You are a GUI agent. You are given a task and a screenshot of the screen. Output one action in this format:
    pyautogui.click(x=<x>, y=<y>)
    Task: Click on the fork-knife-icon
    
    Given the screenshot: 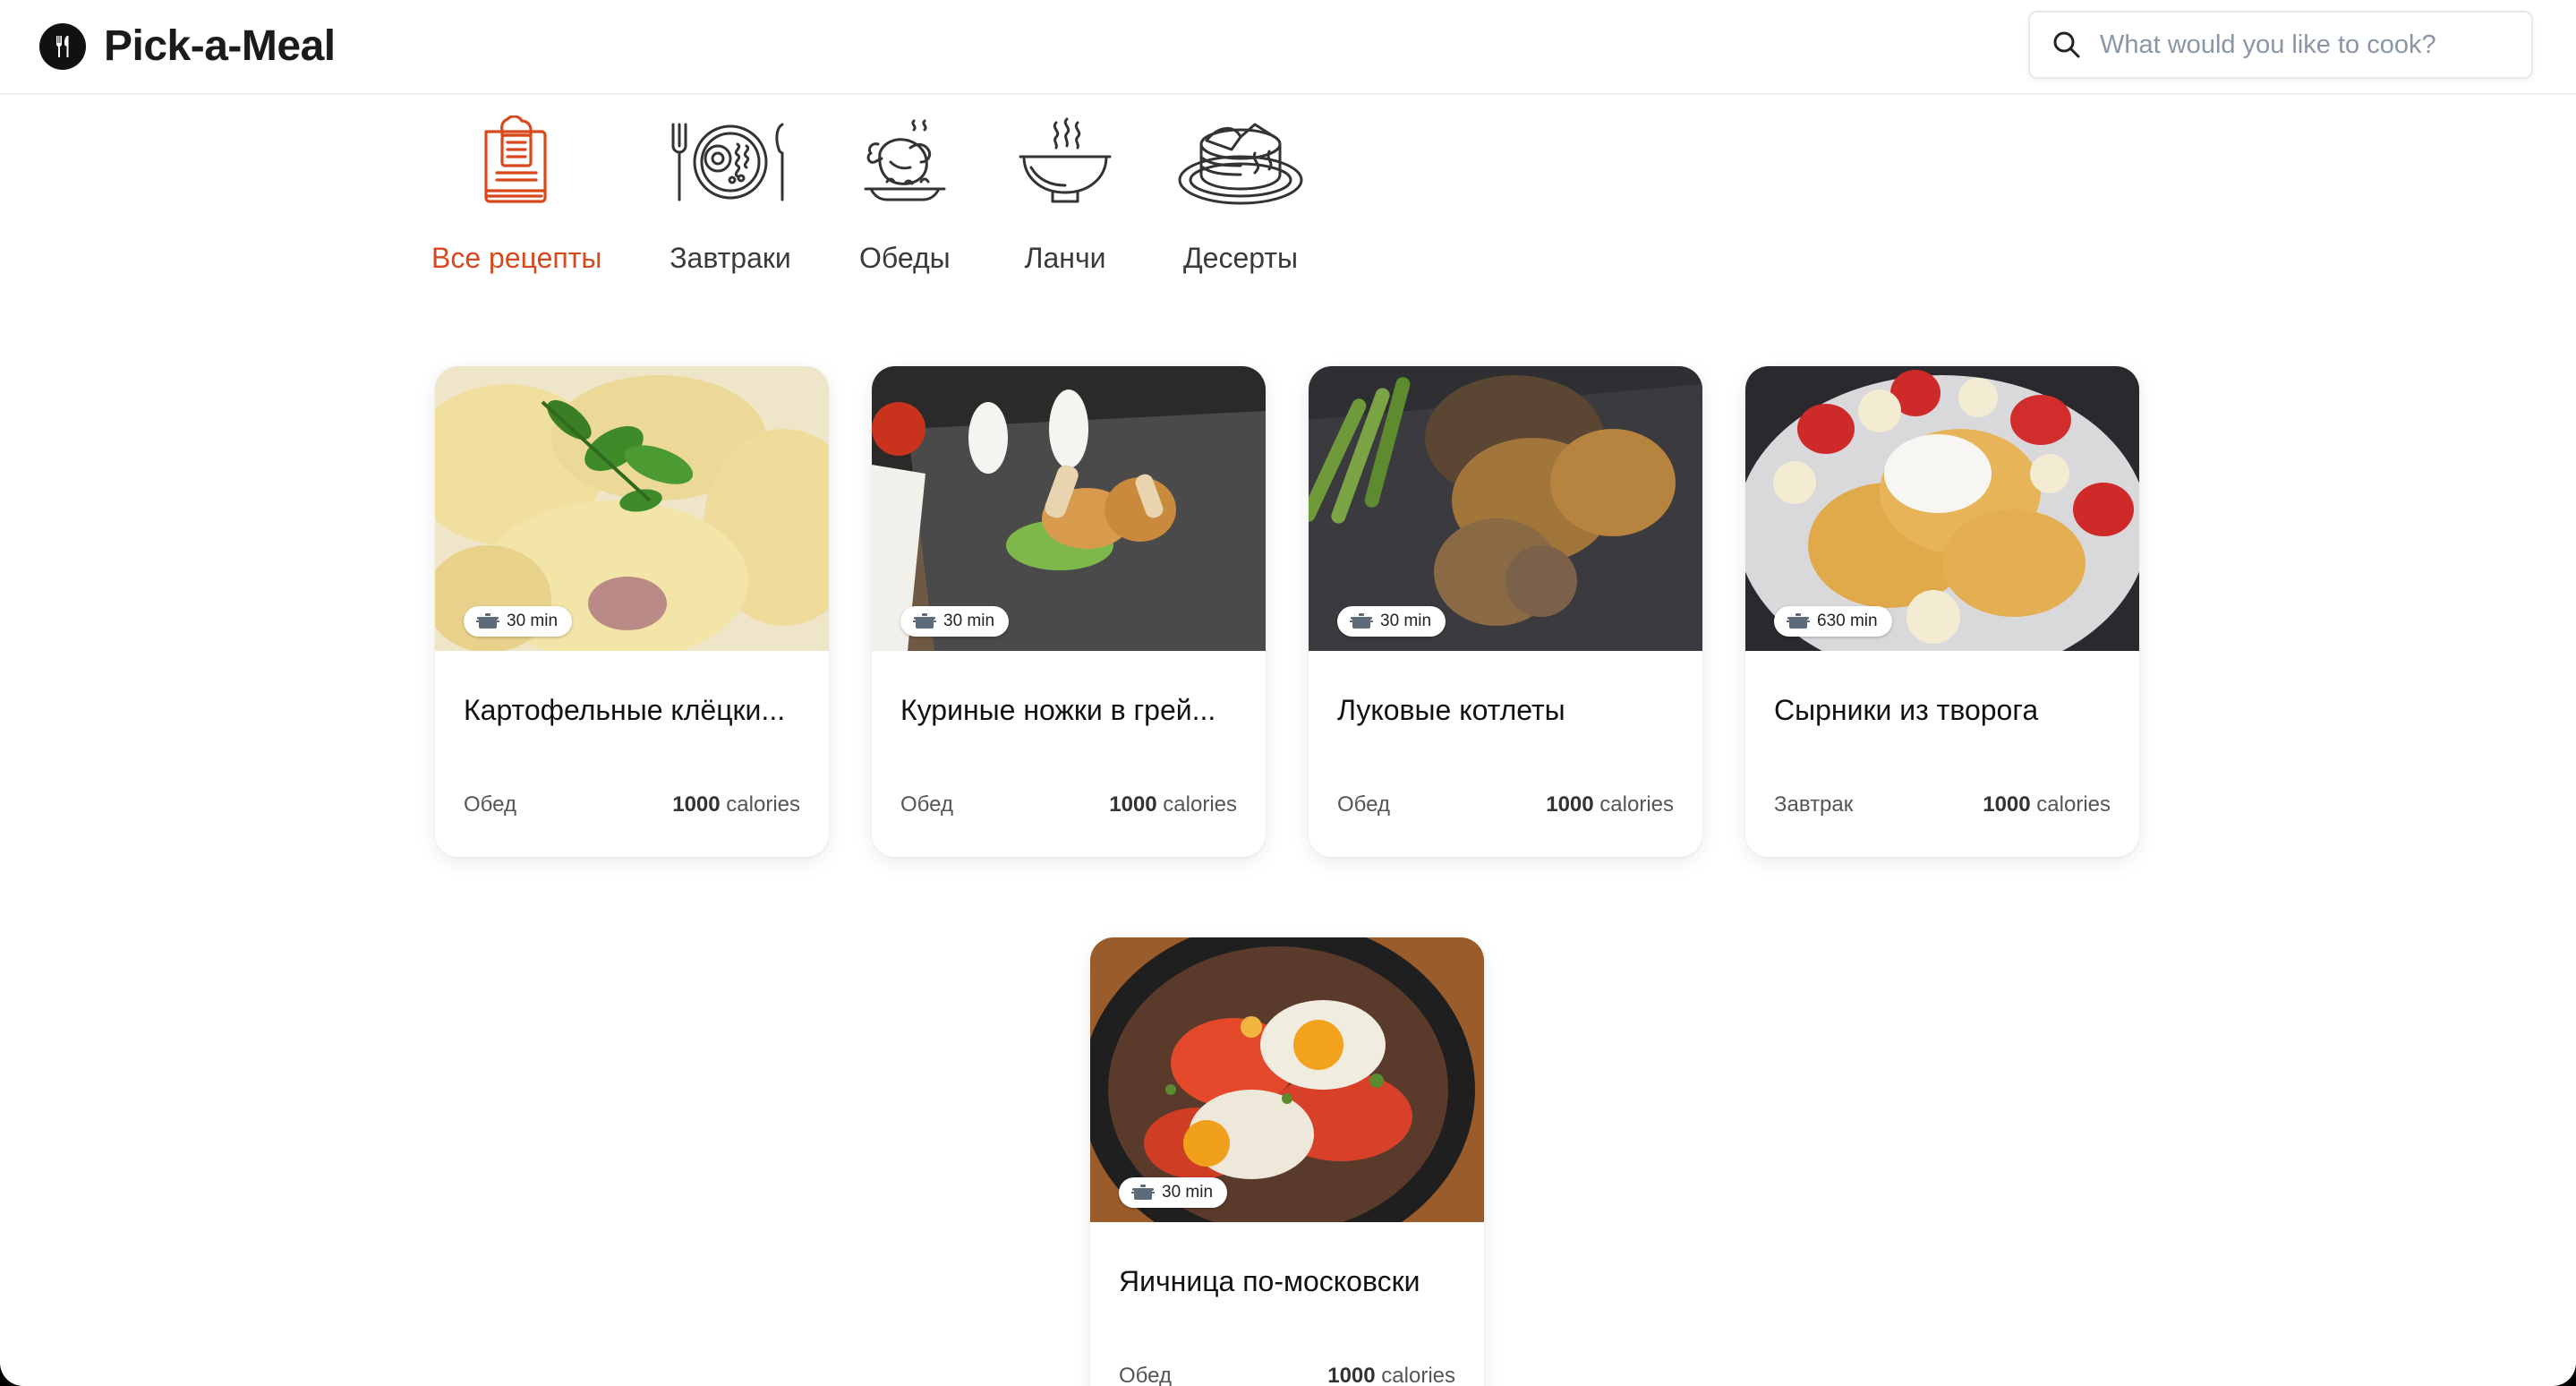 What is the action you would take?
    pyautogui.click(x=62, y=46)
    